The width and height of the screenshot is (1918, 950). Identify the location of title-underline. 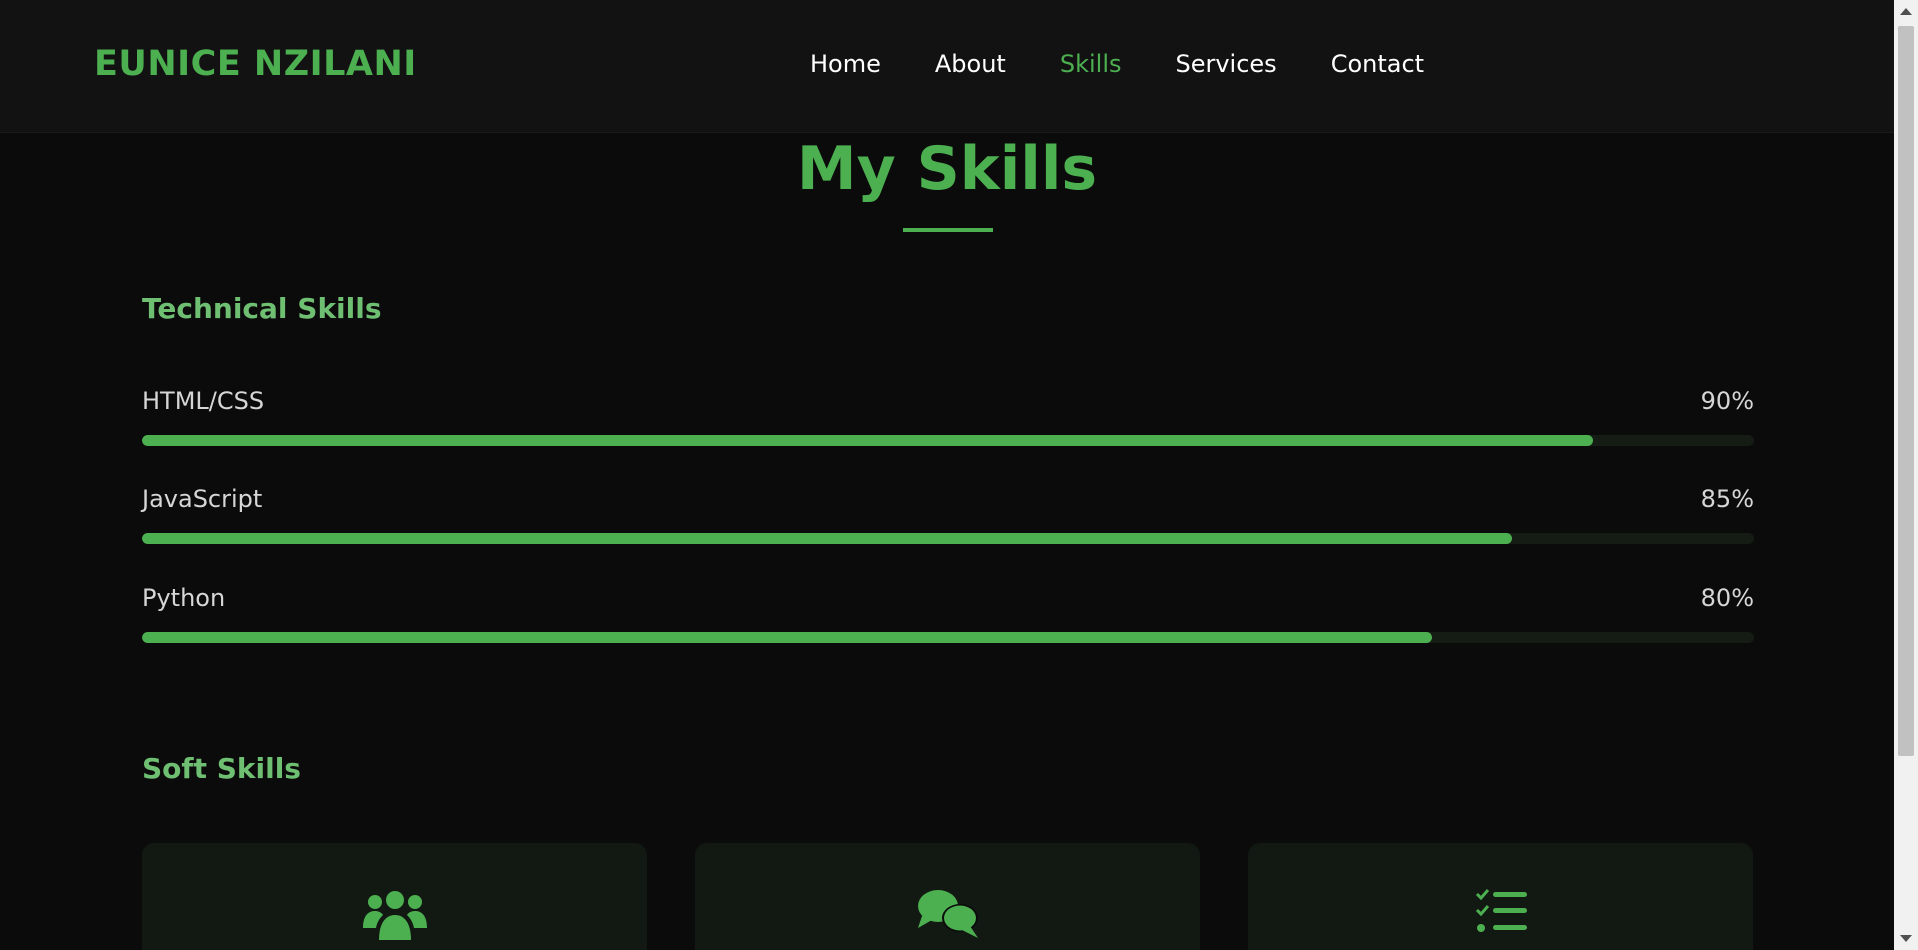
(948, 230).